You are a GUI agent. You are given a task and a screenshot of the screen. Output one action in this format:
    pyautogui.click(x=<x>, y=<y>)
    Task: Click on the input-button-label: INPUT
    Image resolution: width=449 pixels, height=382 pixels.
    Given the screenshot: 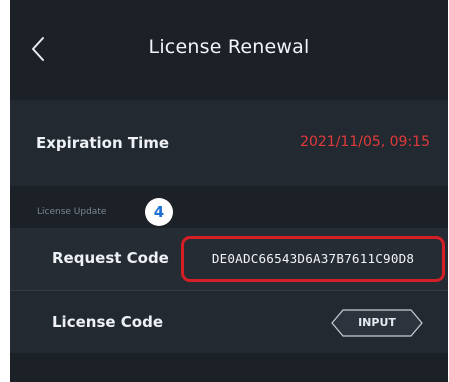 What is the action you would take?
    pyautogui.click(x=377, y=322)
    